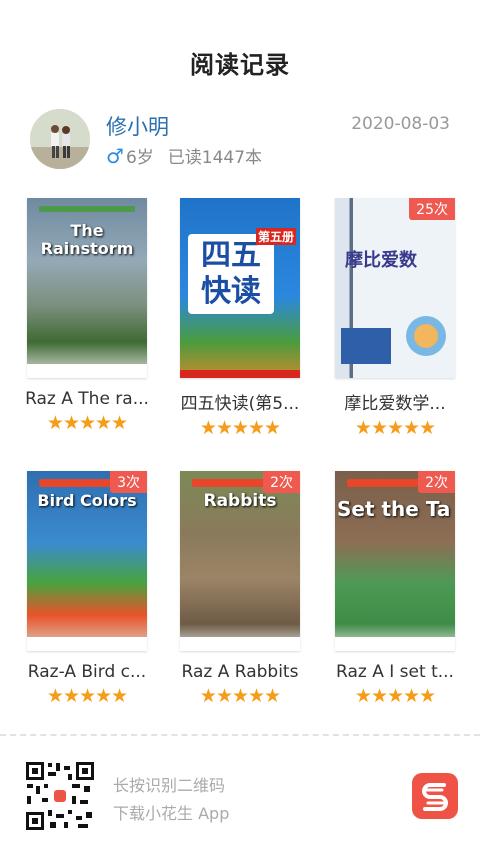  I want to click on book-cover: Rabbits 2次, so click(240, 561).